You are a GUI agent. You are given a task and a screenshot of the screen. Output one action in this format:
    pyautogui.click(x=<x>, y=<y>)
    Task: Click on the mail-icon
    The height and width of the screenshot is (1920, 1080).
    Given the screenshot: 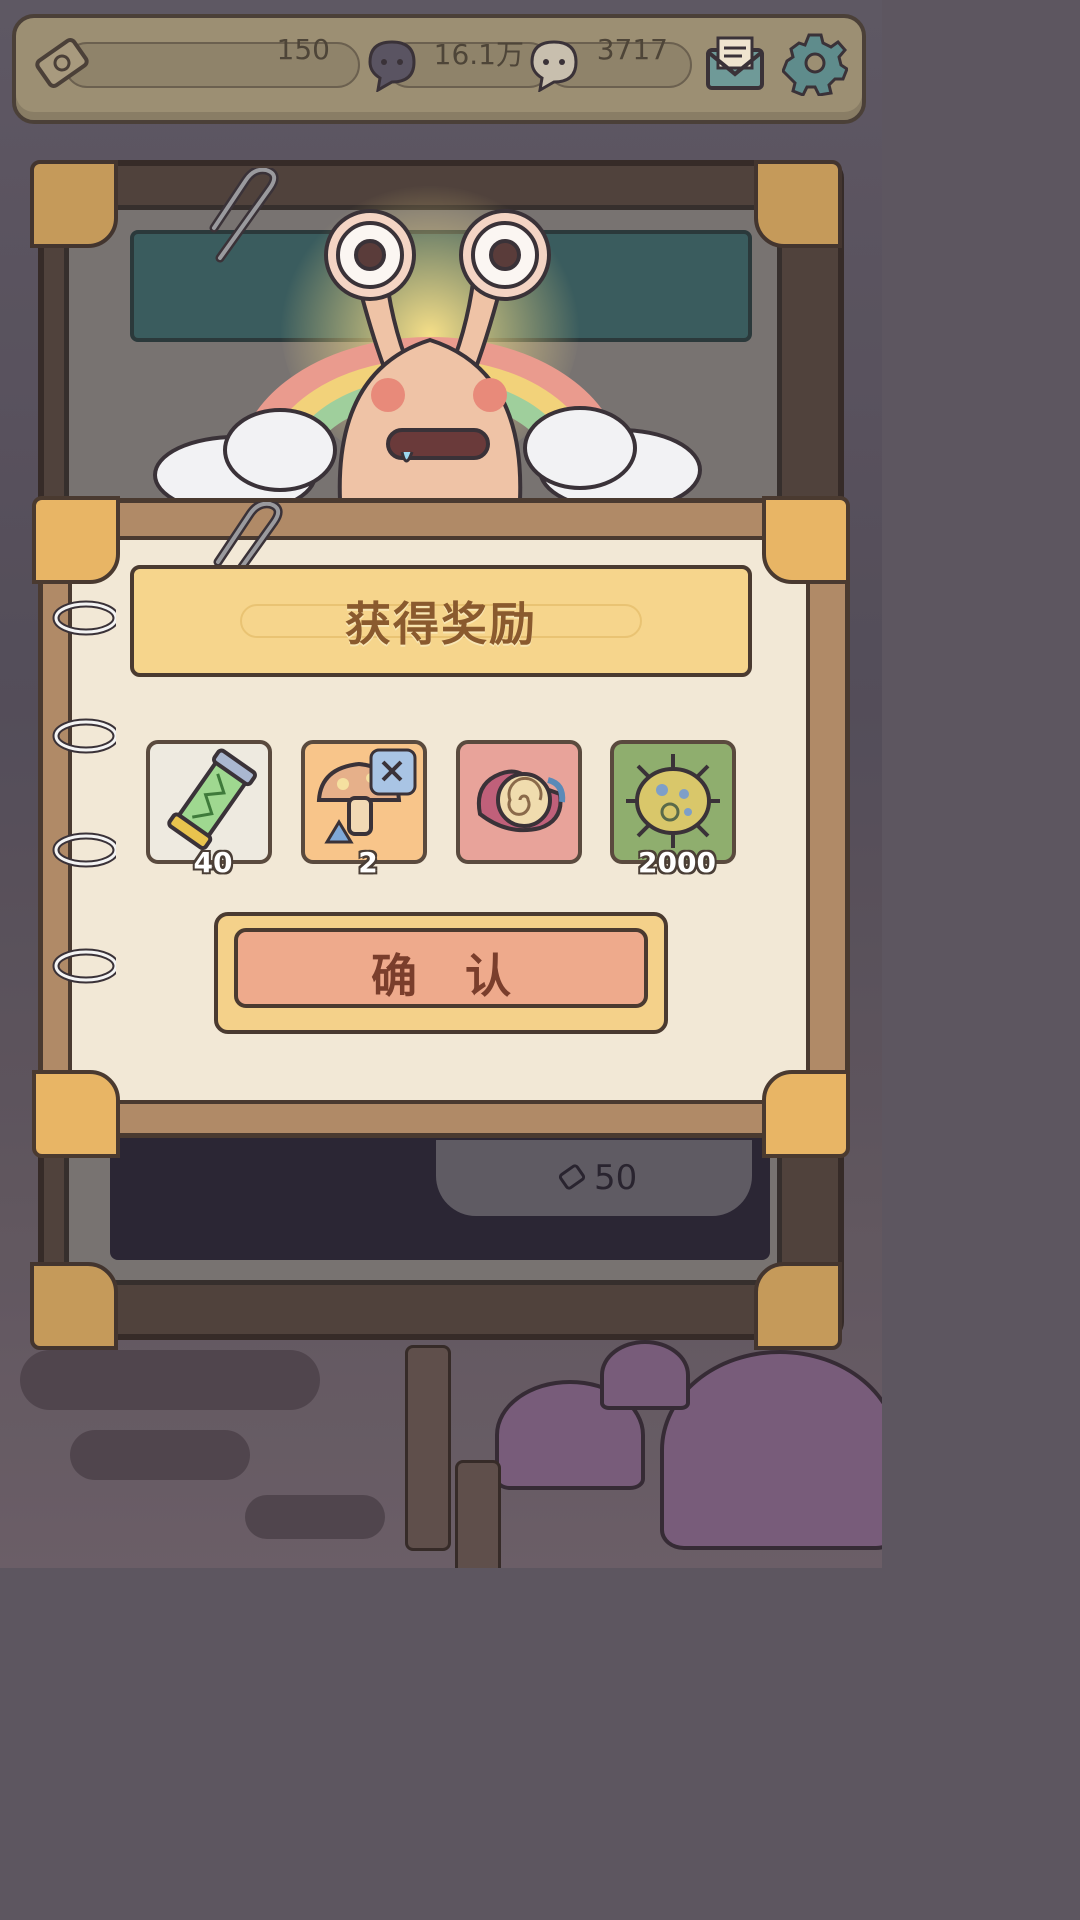 What is the action you would take?
    pyautogui.click(x=735, y=63)
    